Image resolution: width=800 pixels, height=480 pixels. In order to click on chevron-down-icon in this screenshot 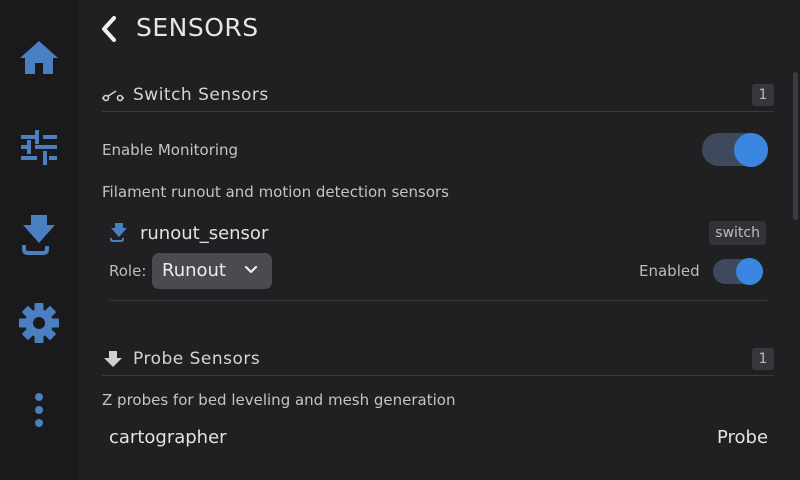, I will do `click(251, 269)`.